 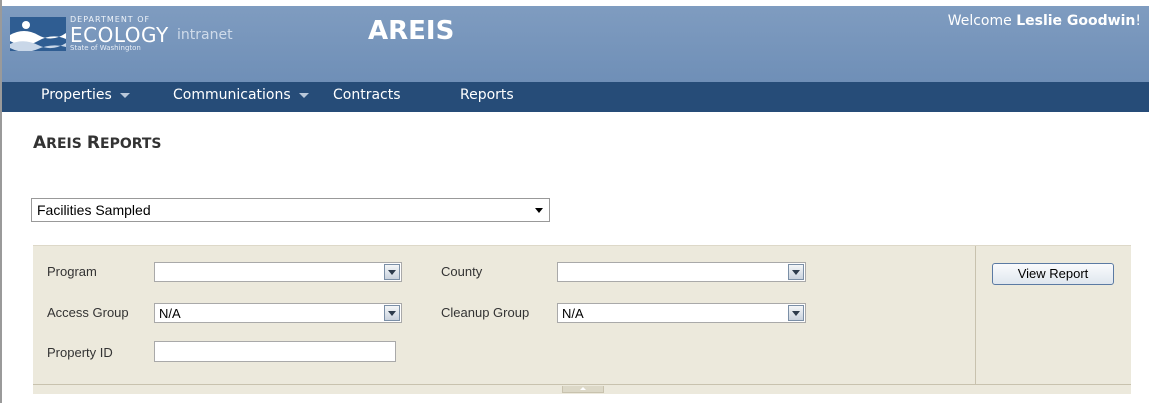 What do you see at coordinates (1138, 21) in the screenshot?
I see `welcome-suffix: !` at bounding box center [1138, 21].